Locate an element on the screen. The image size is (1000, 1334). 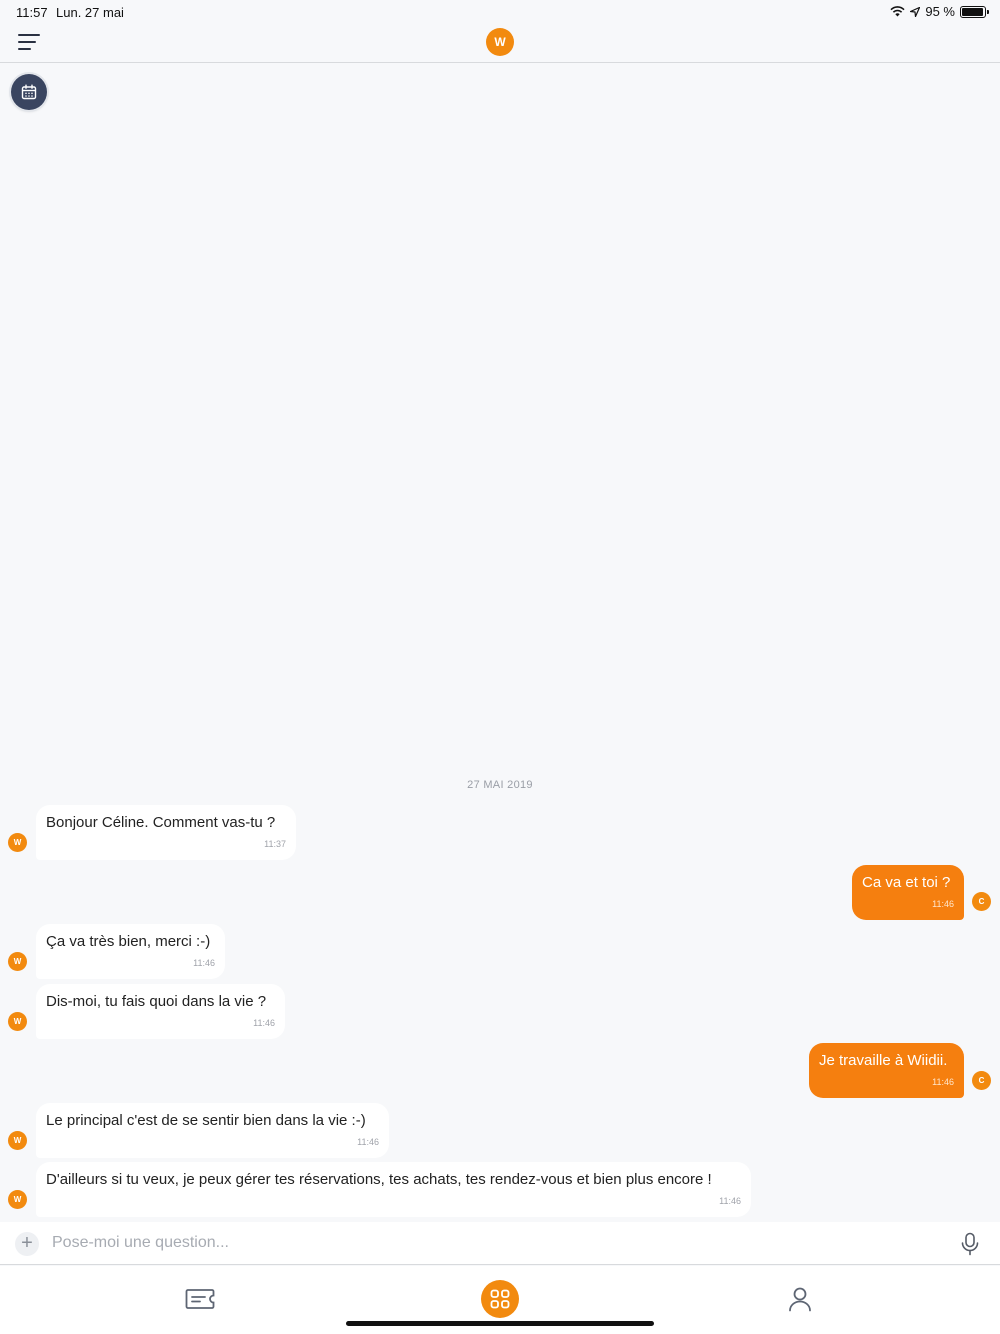
message-time: 11:37 is located at coordinates (275, 844).